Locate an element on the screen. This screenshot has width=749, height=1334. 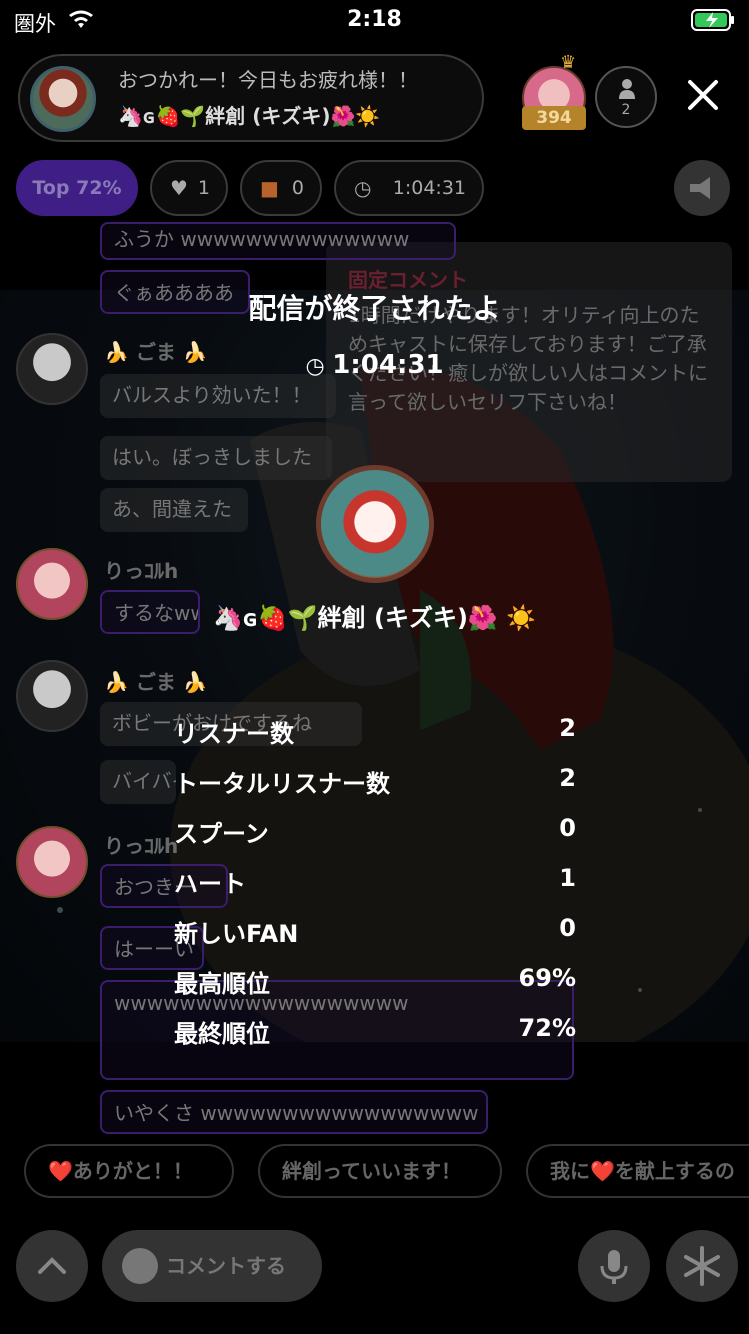
expand-button is located at coordinates (52, 1266).